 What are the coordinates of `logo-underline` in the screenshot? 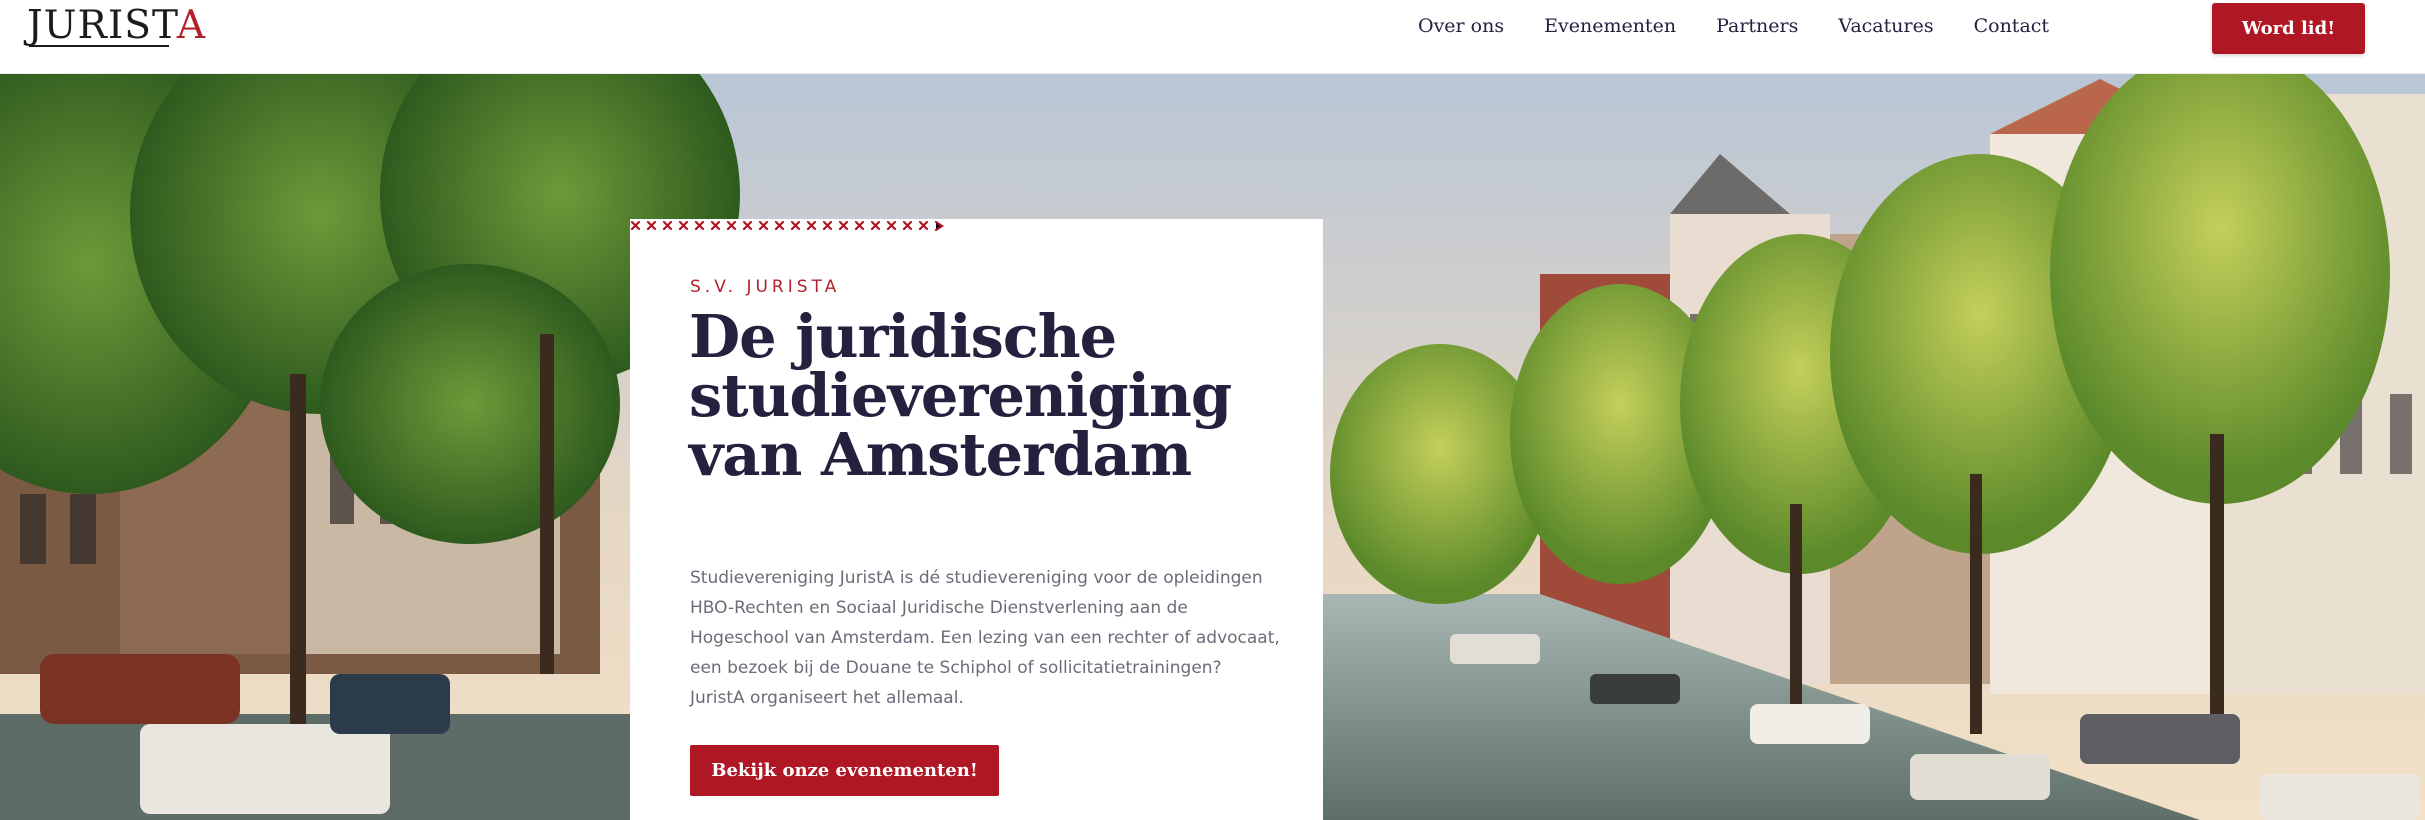 It's located at (99, 46).